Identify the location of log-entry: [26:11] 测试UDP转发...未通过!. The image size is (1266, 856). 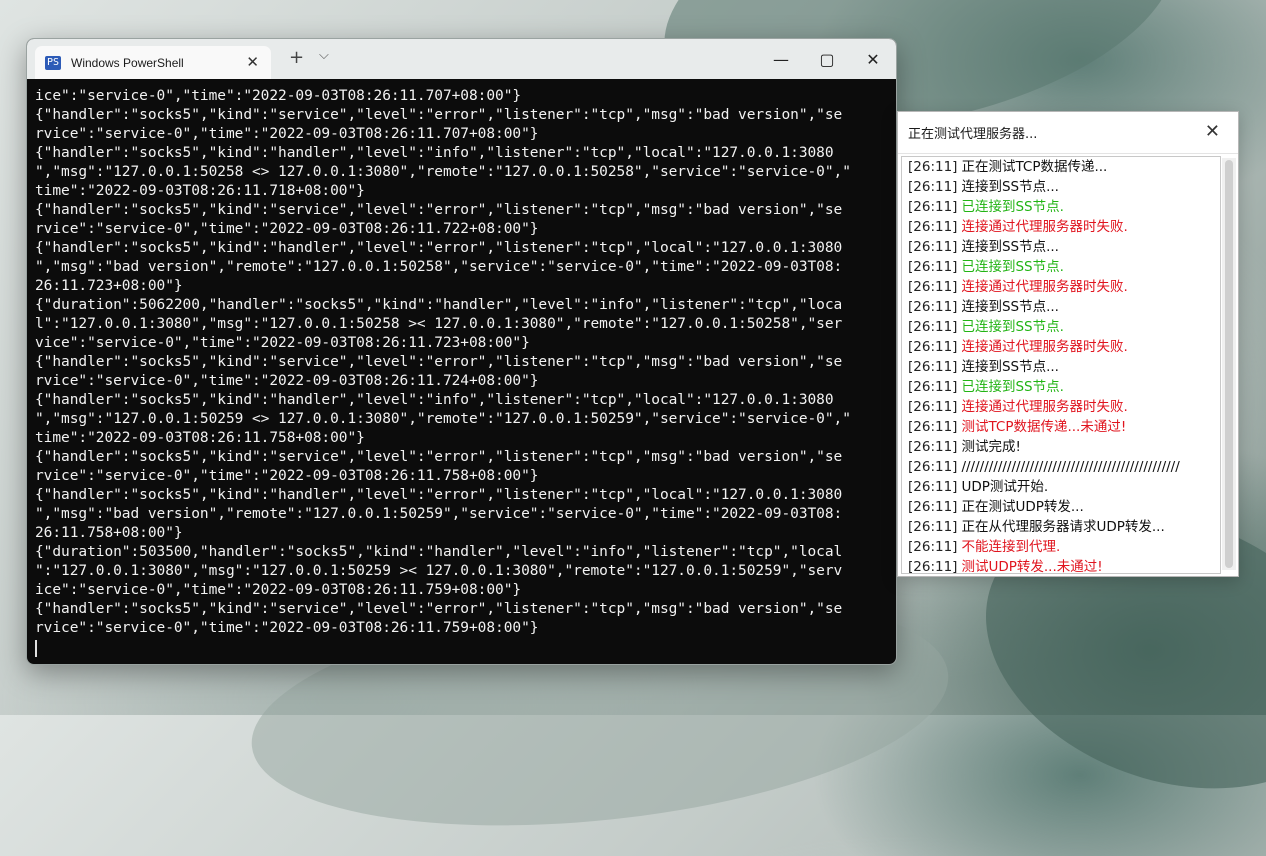
(1061, 565).